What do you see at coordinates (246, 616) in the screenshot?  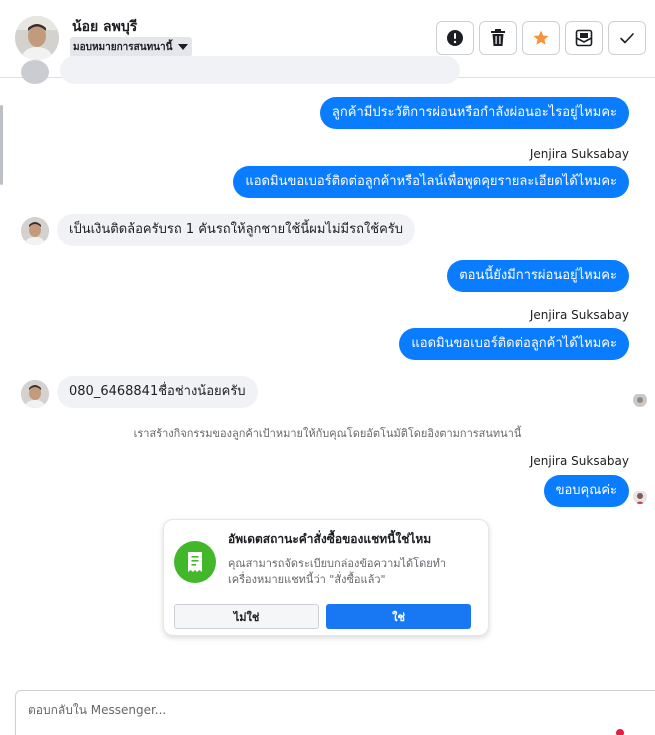 I see `no-button: ไม่ใช่` at bounding box center [246, 616].